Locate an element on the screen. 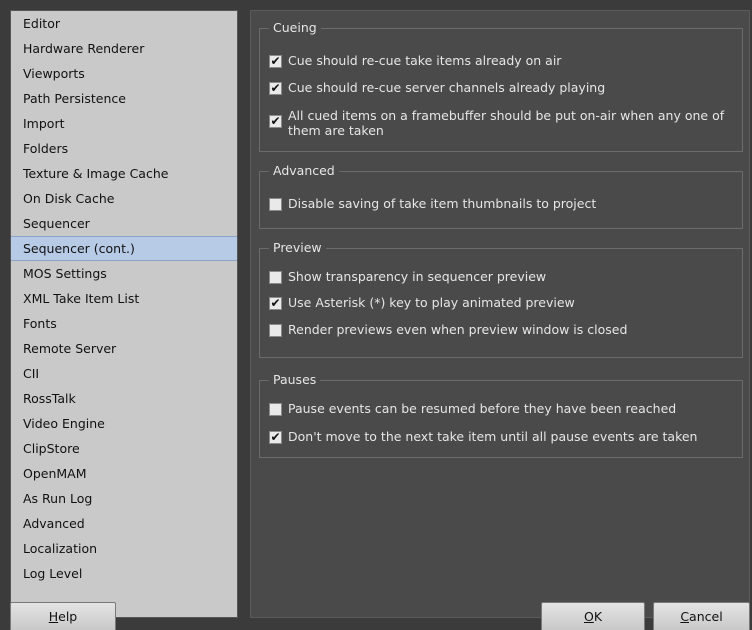  category-item-cii: CII is located at coordinates (124, 373).